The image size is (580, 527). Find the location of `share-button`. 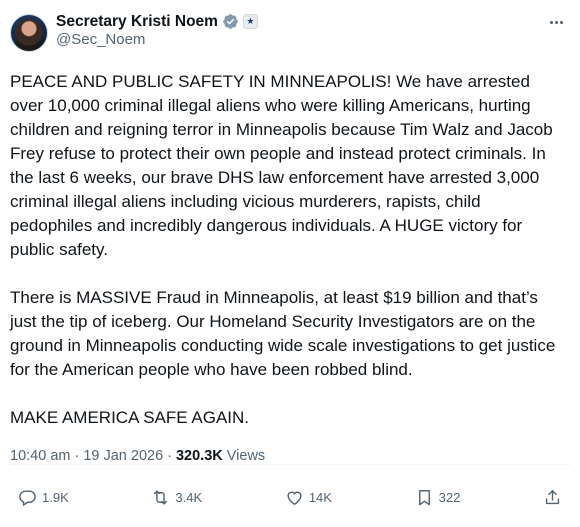

share-button is located at coordinates (552, 497).